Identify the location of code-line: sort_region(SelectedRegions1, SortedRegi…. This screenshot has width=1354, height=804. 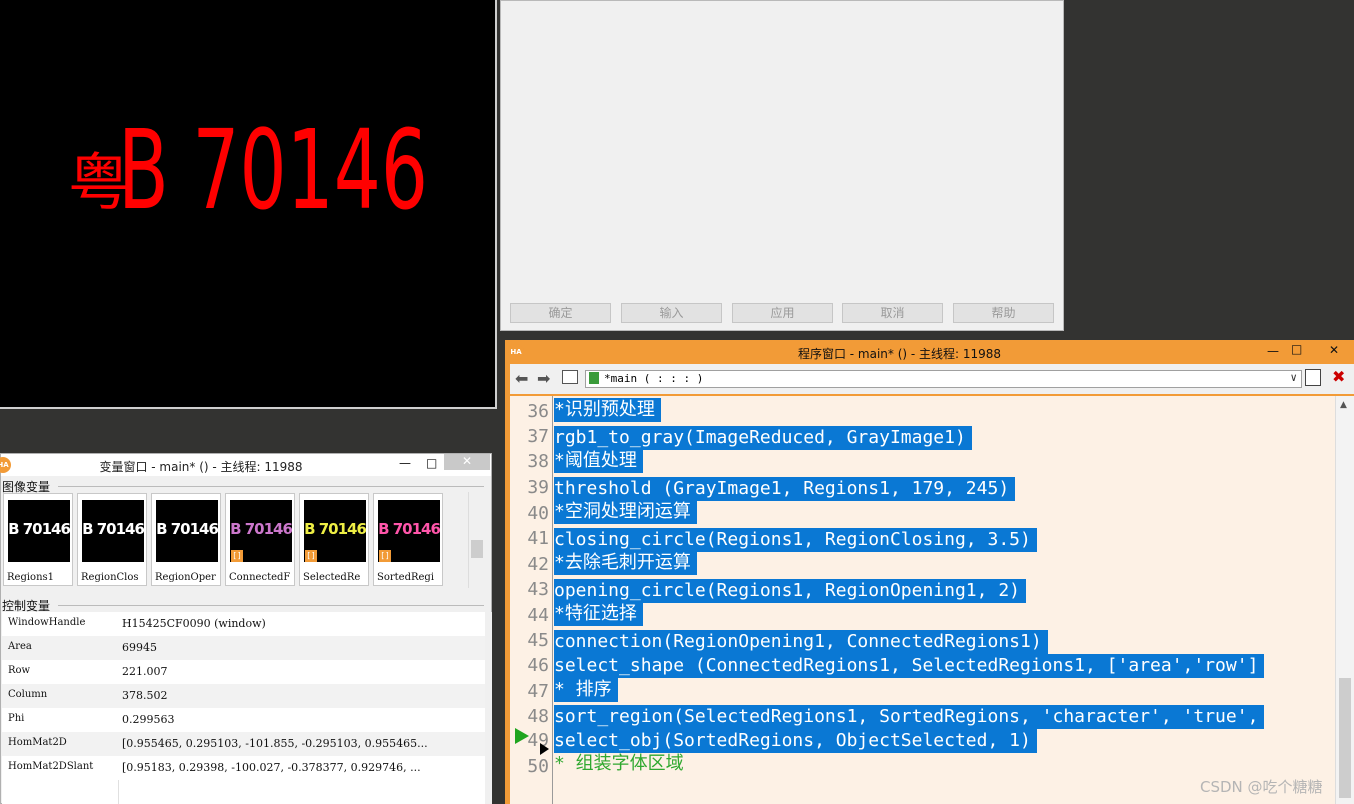
(909, 717).